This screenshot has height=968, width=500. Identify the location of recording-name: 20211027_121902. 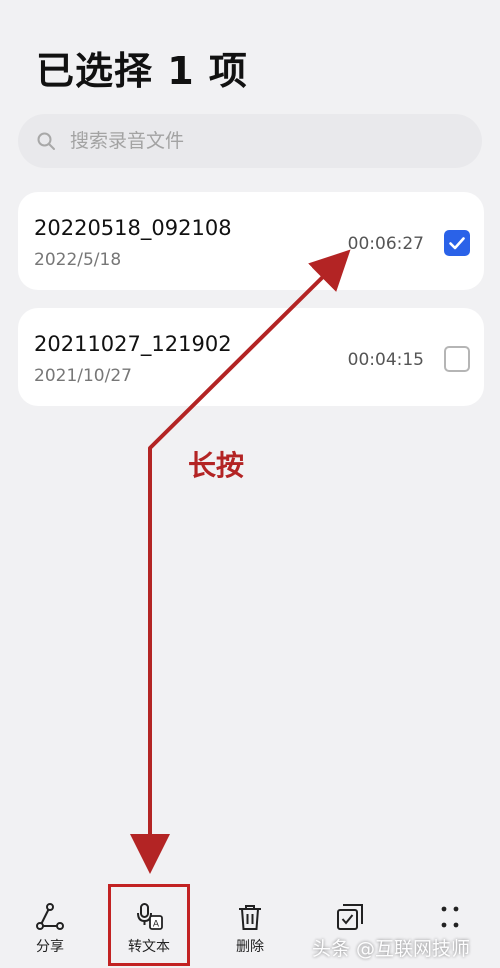
(133, 344).